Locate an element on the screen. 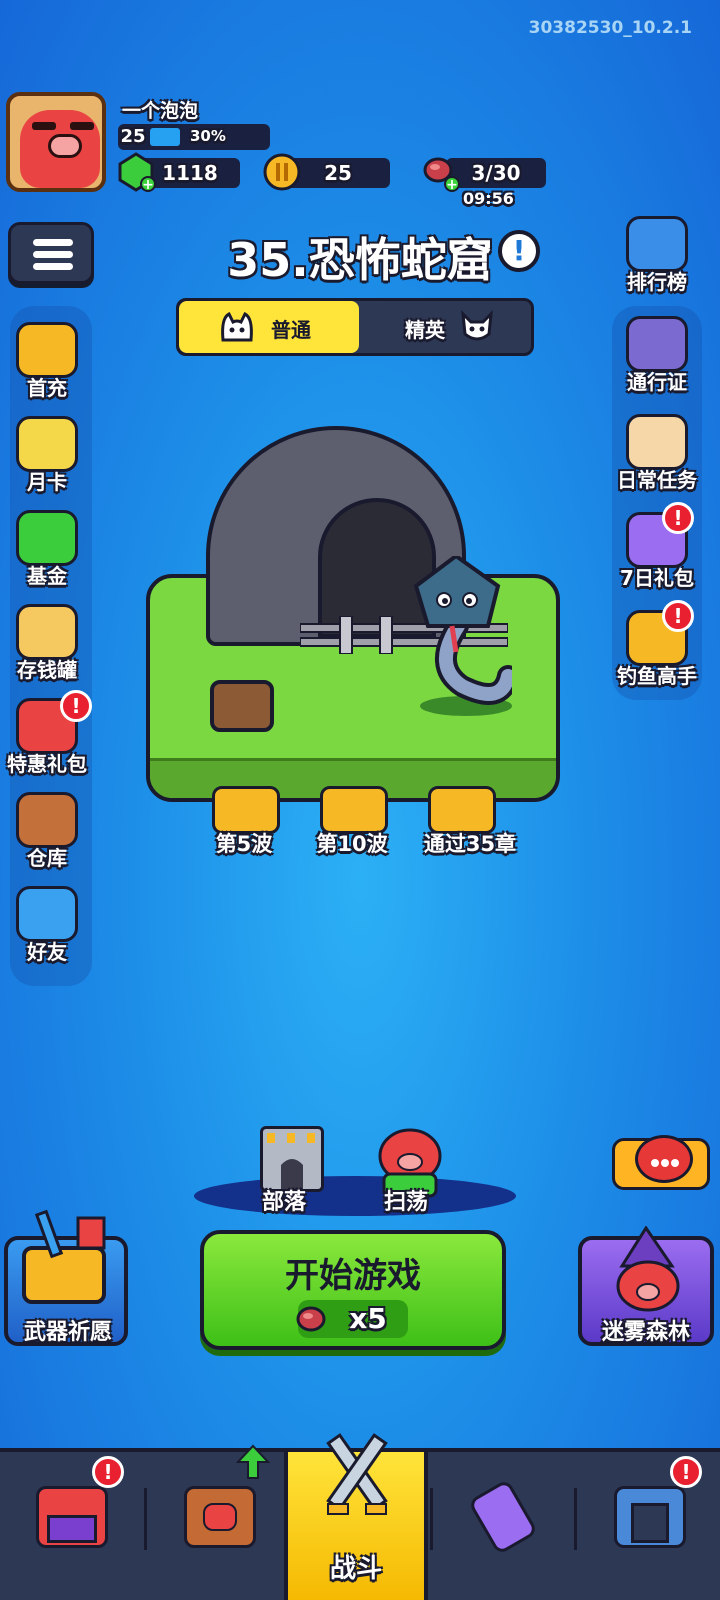 The width and height of the screenshot is (720, 1600). pass-badge-icon is located at coordinates (657, 344).